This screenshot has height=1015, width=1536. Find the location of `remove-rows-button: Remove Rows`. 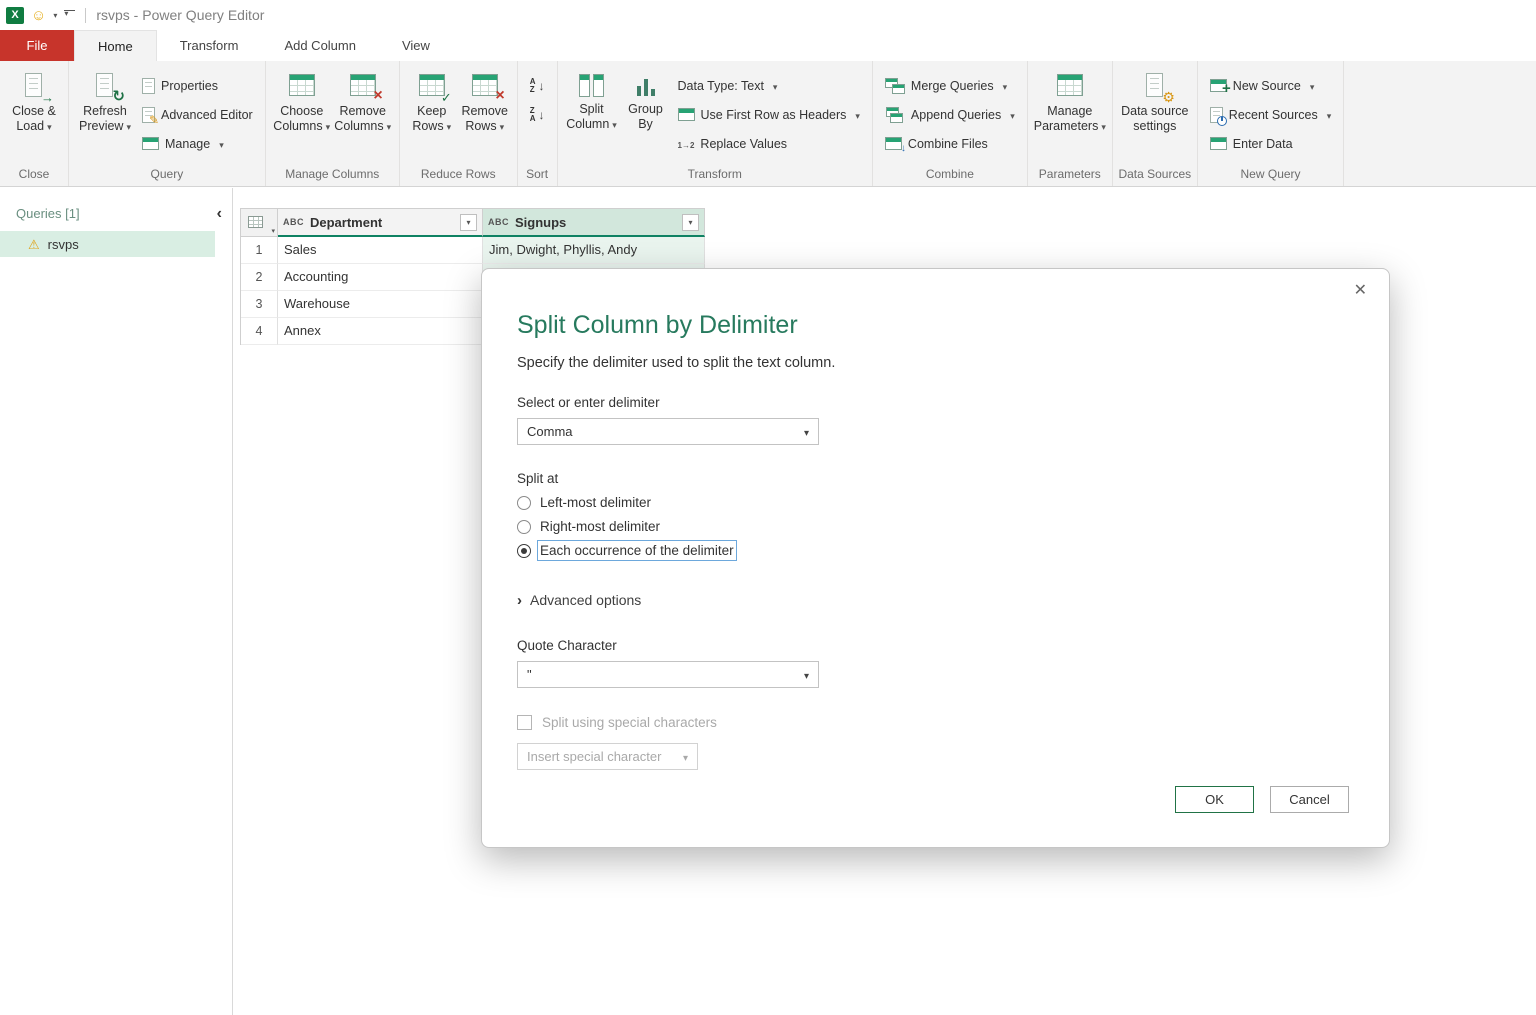

remove-rows-button: Remove Rows is located at coordinates (485, 100).